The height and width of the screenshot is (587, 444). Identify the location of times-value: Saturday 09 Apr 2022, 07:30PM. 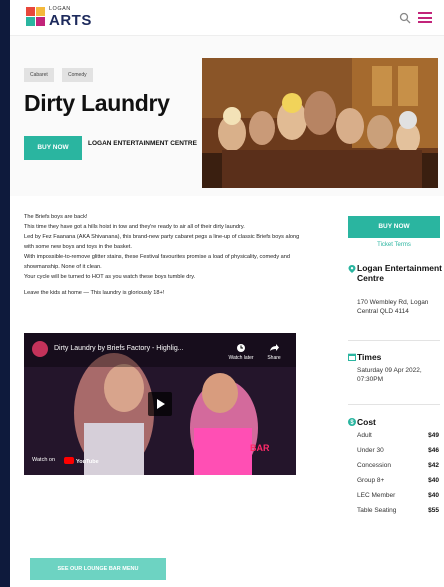
(389, 375).